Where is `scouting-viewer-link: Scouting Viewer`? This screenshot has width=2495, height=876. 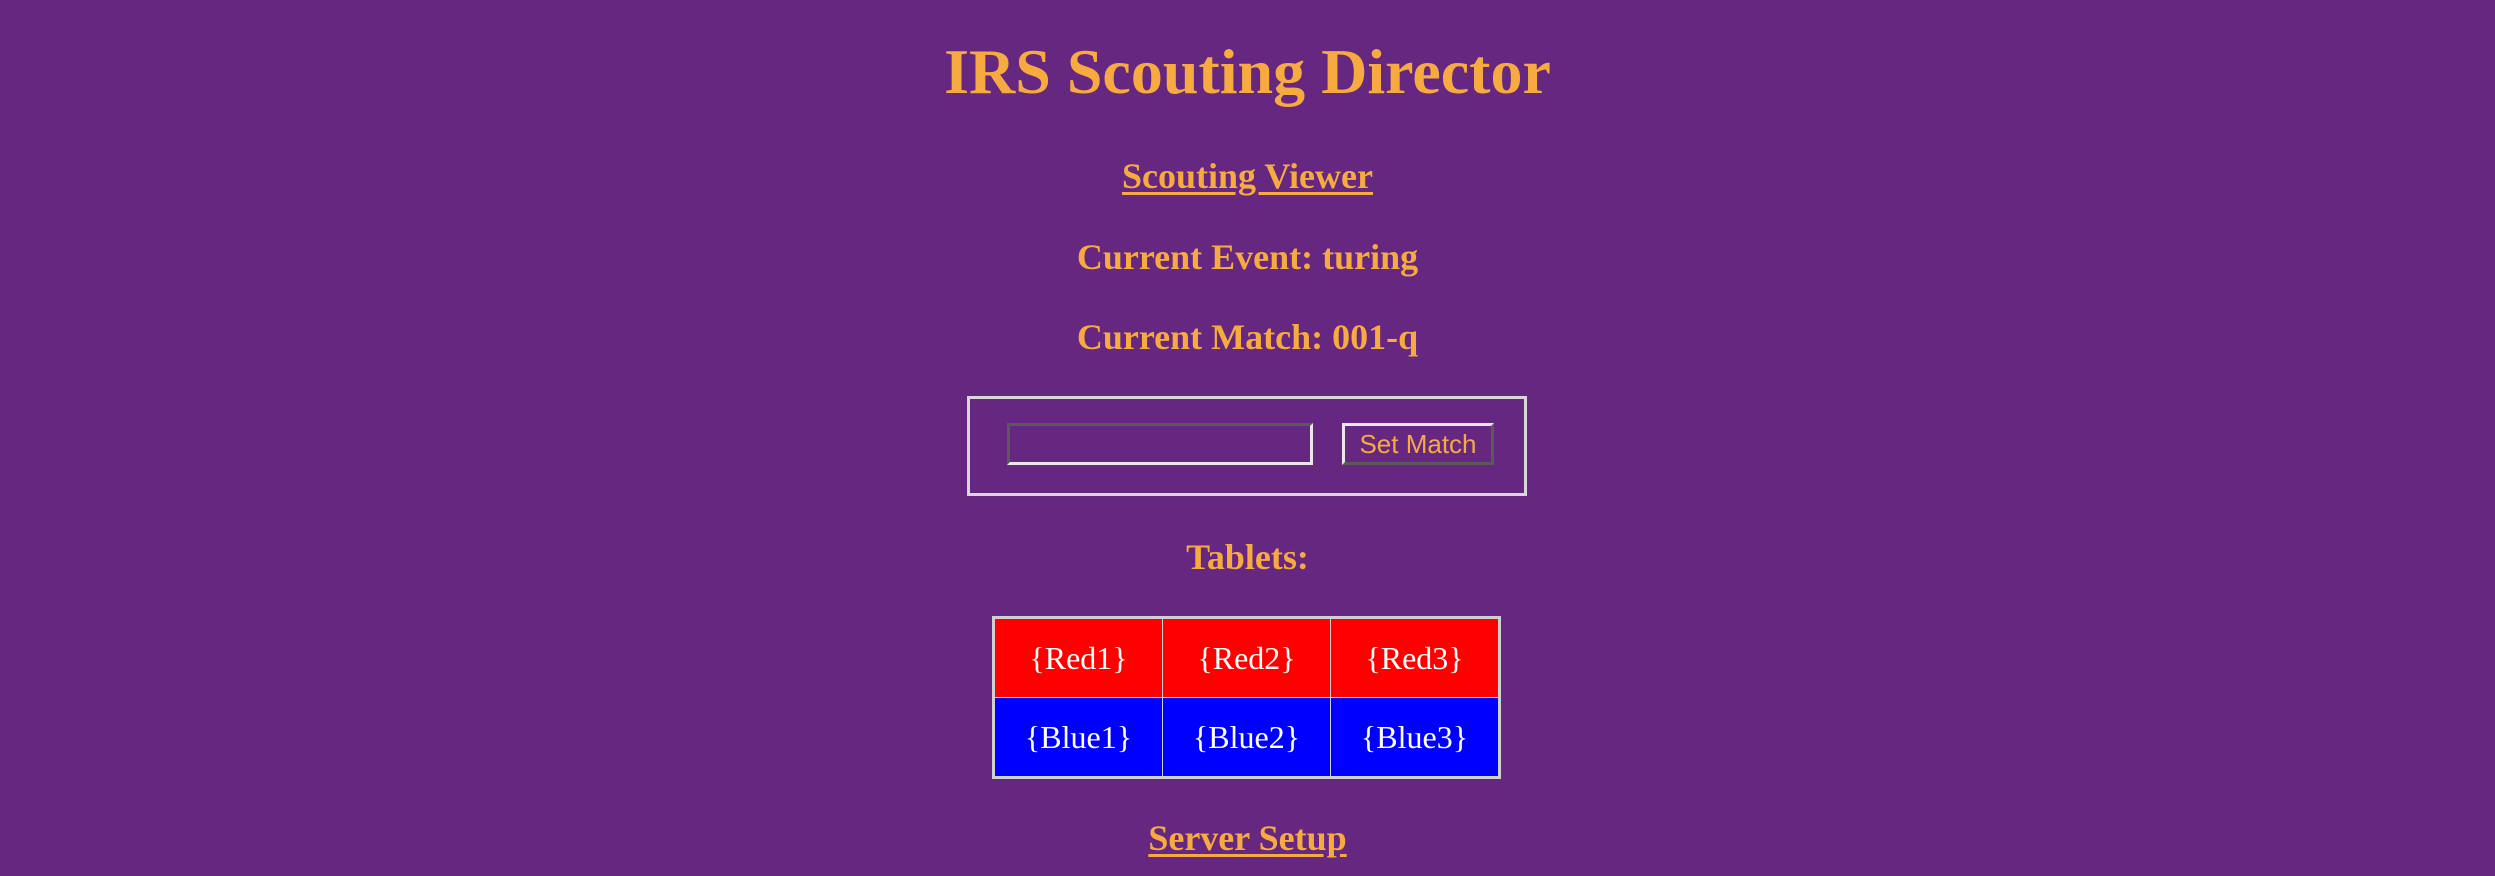
scouting-viewer-link: Scouting Viewer is located at coordinates (1247, 176).